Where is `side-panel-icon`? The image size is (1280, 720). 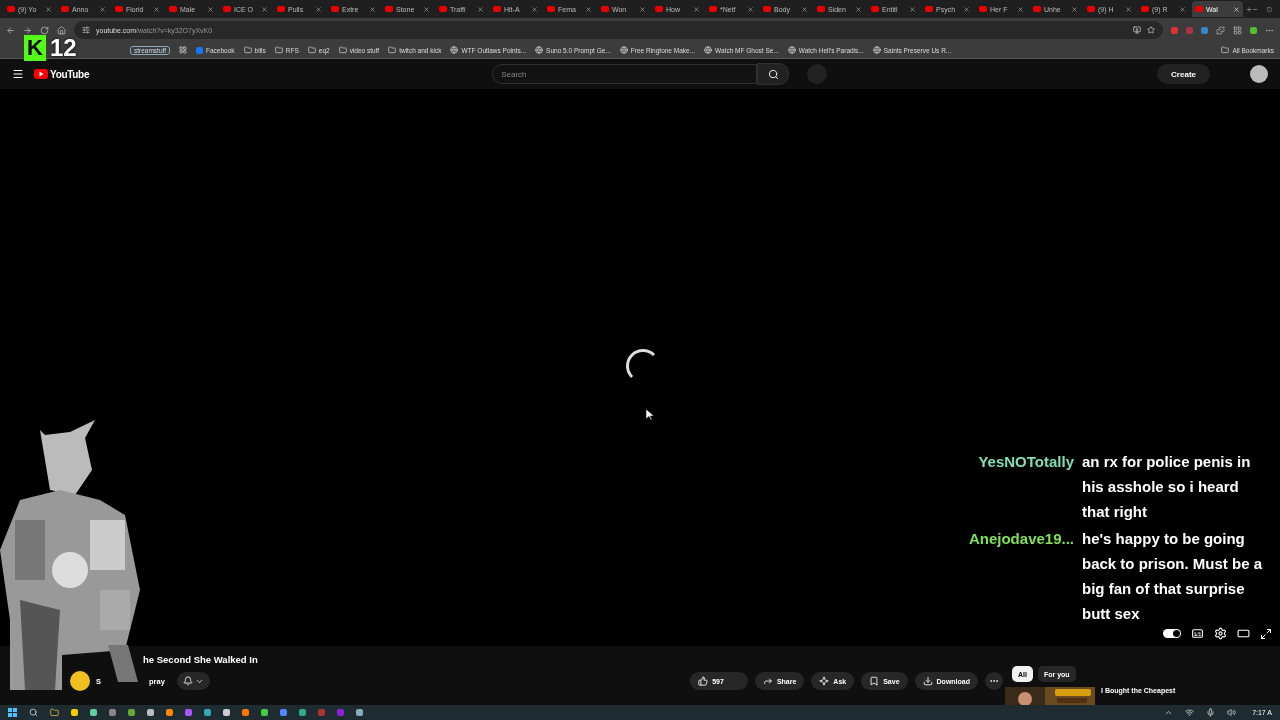
side-panel-icon is located at coordinates (1237, 30).